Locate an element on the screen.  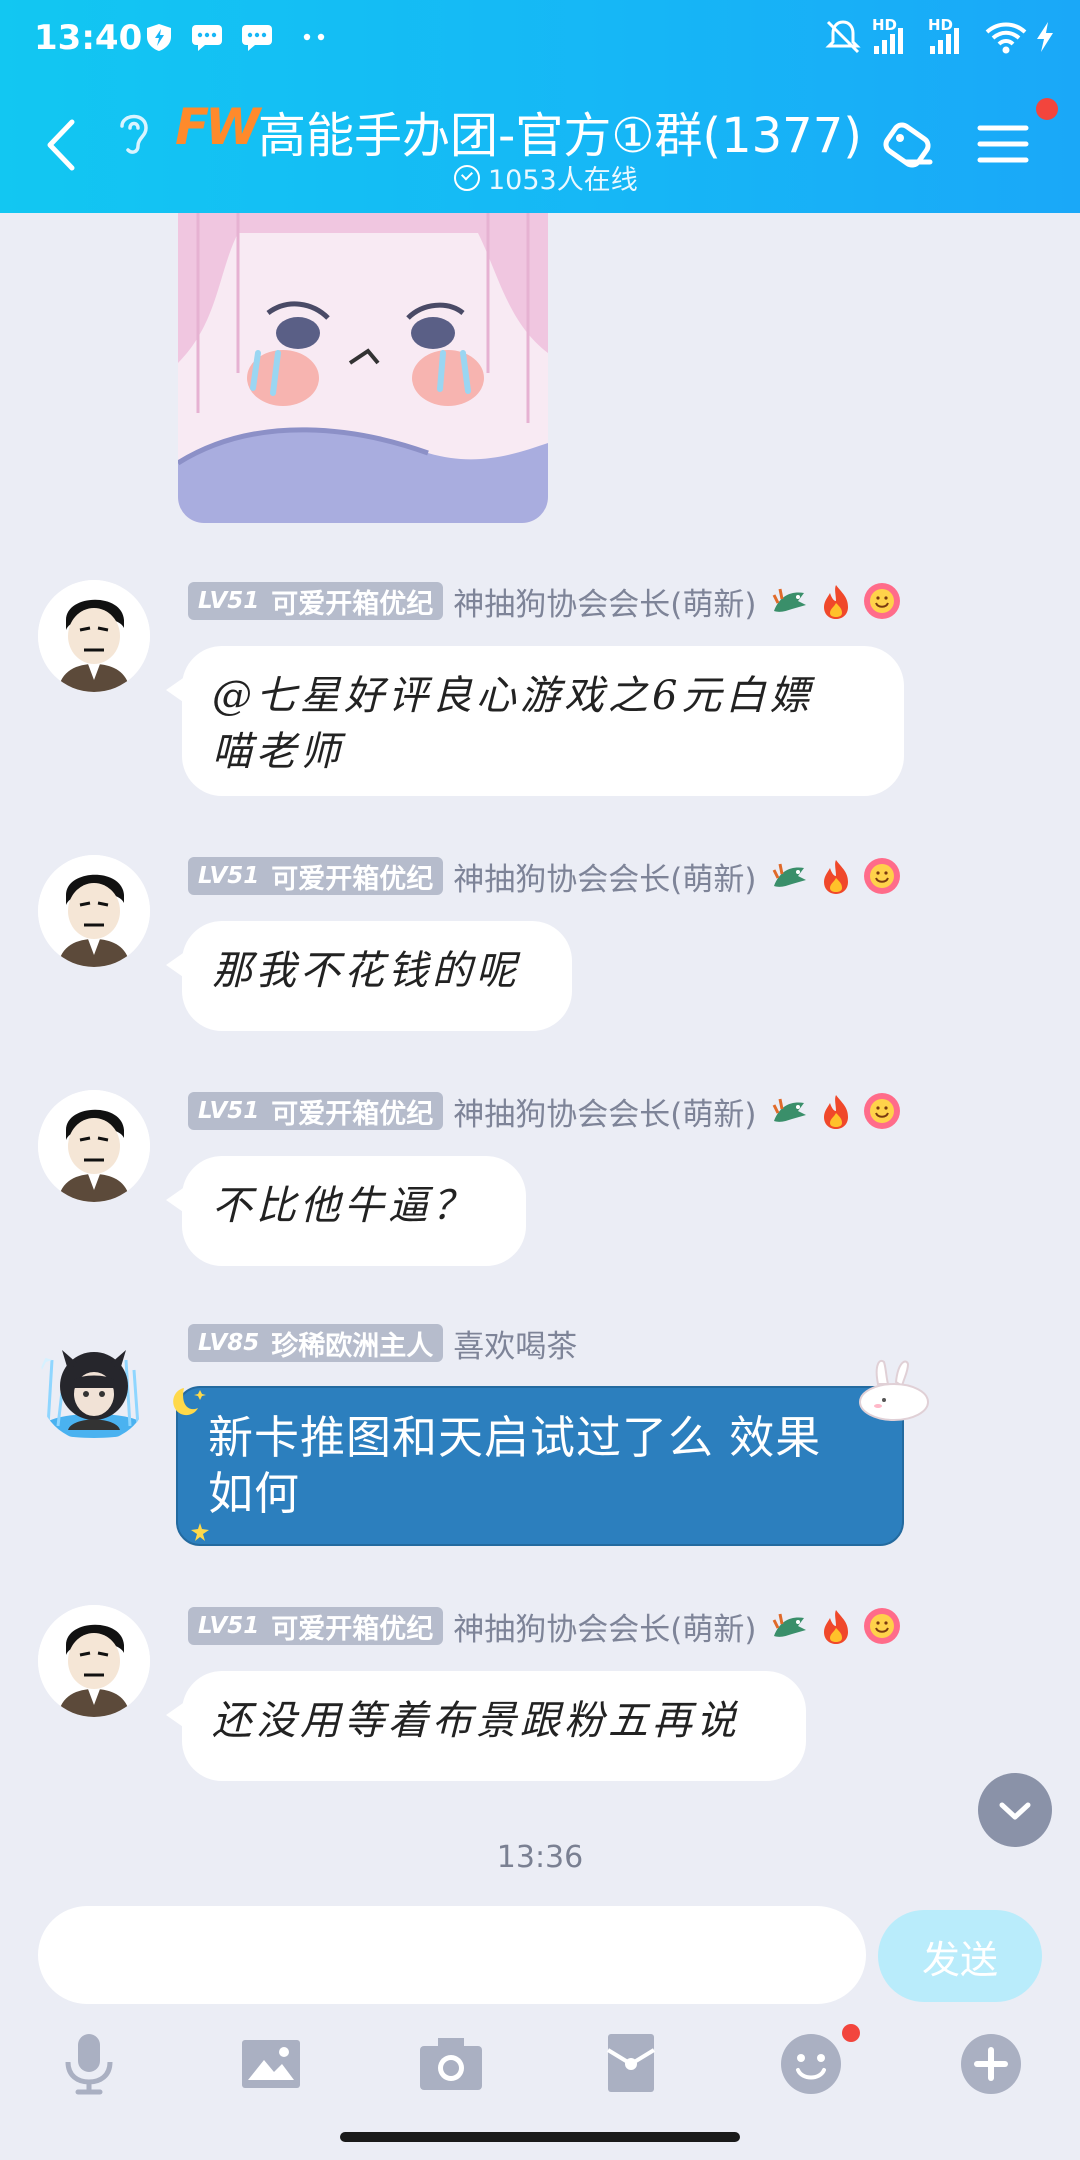
star-icon is located at coordinates (200, 1532).